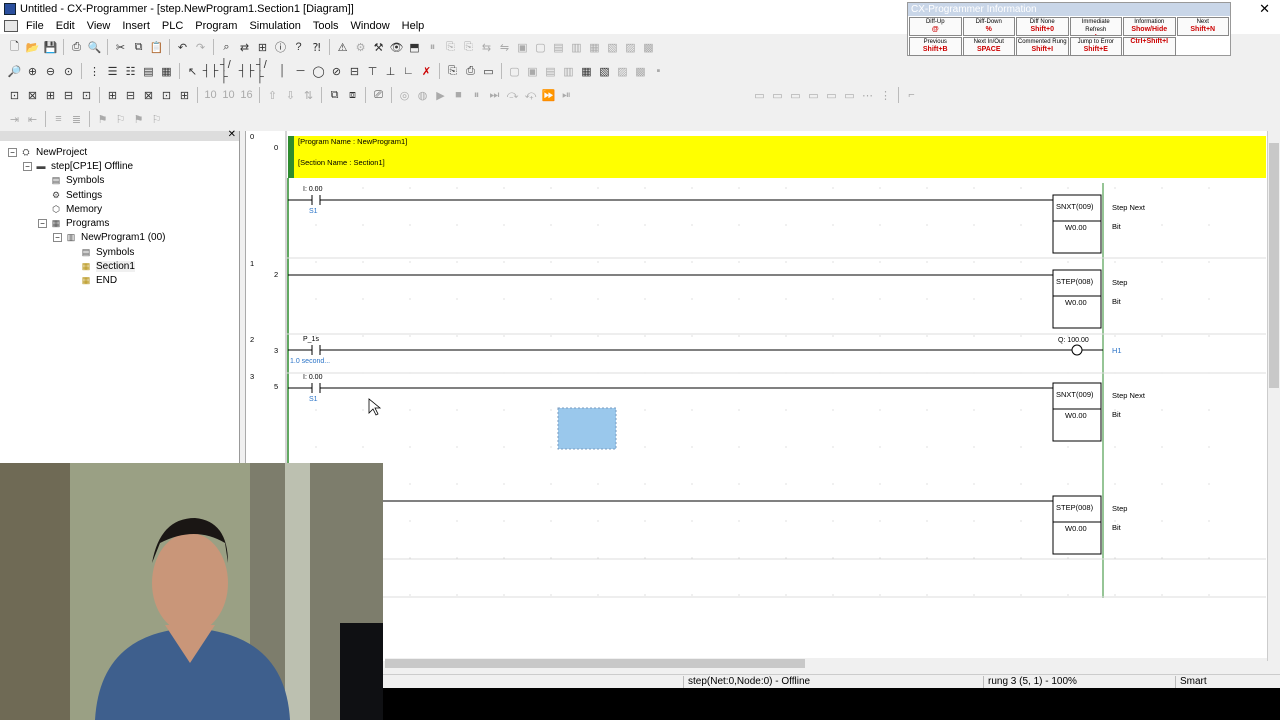 Image resolution: width=1280 pixels, height=720 pixels. What do you see at coordinates (795, 95) in the screenshot?
I see `align-right-icon: ▭` at bounding box center [795, 95].